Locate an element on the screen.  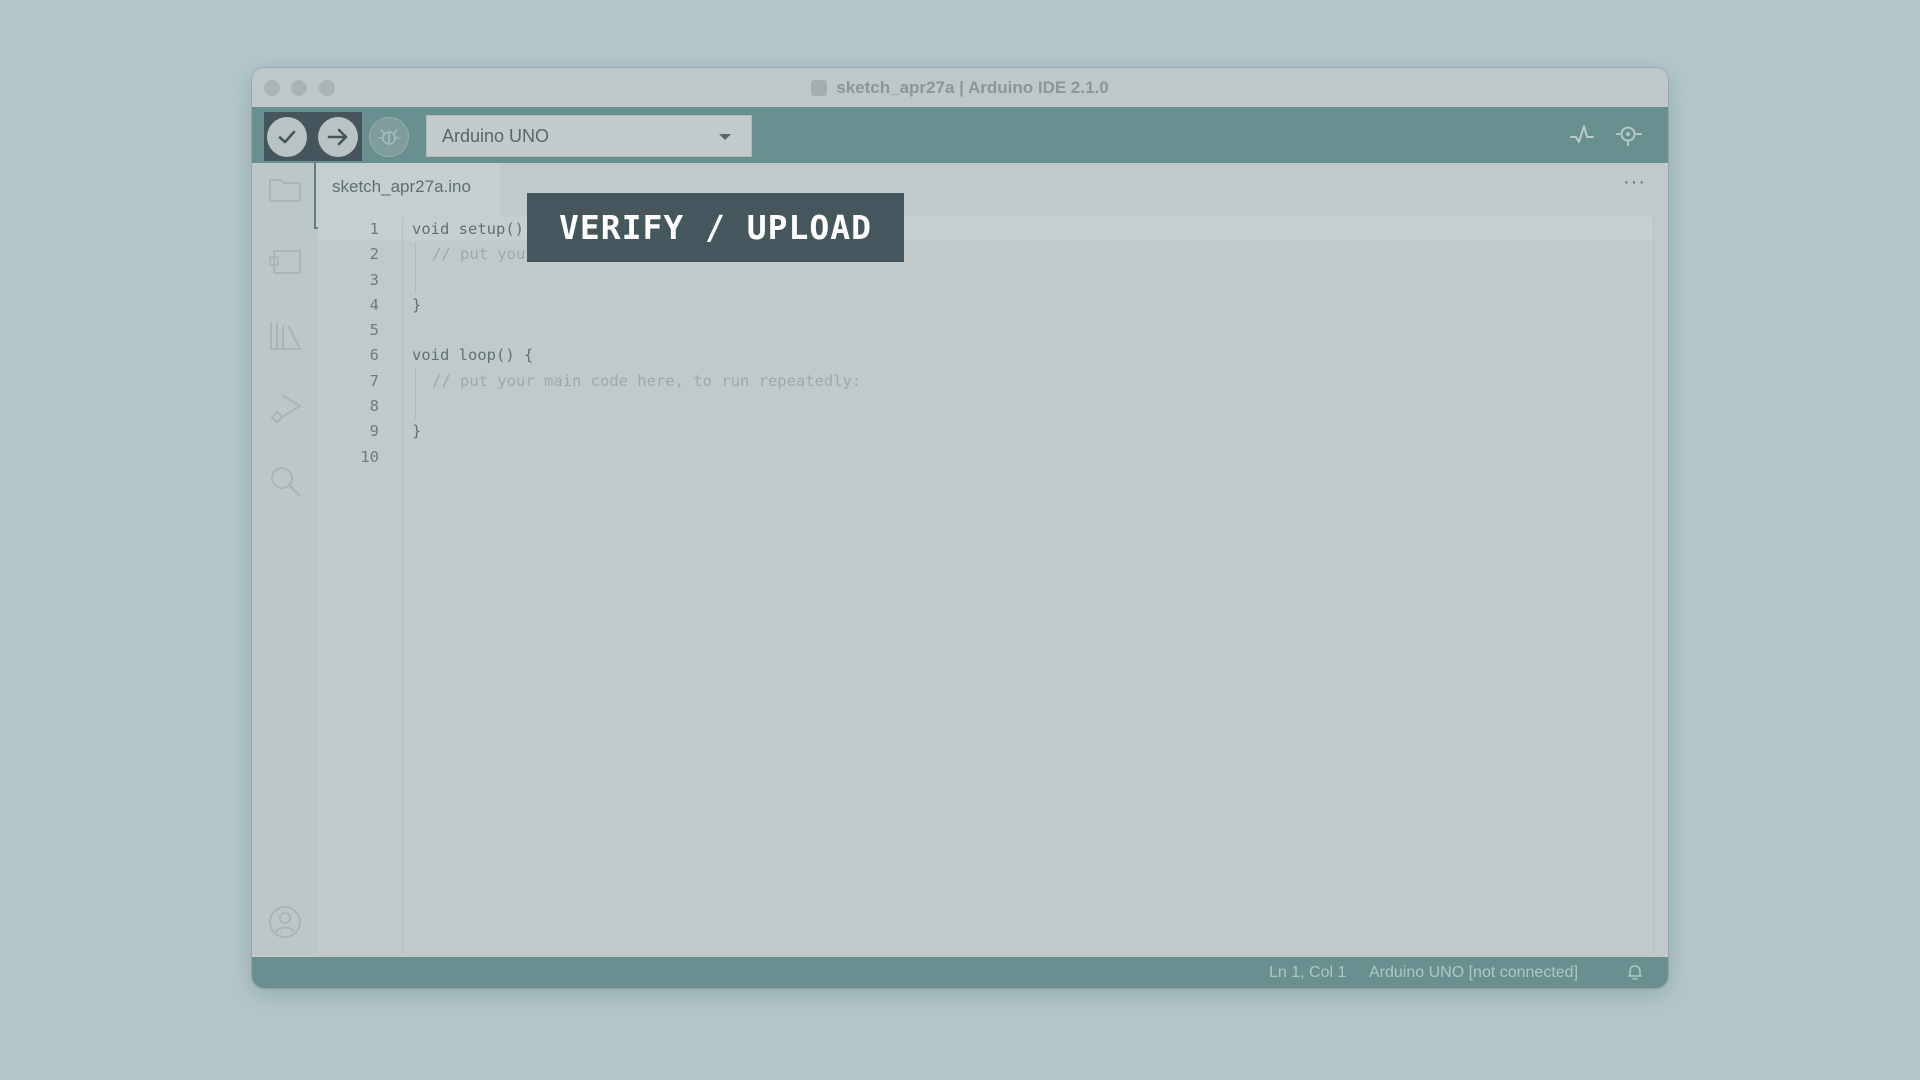
status-bar: Ln 1, Col 1 Arduino UNO [not connected] is located at coordinates (960, 972).